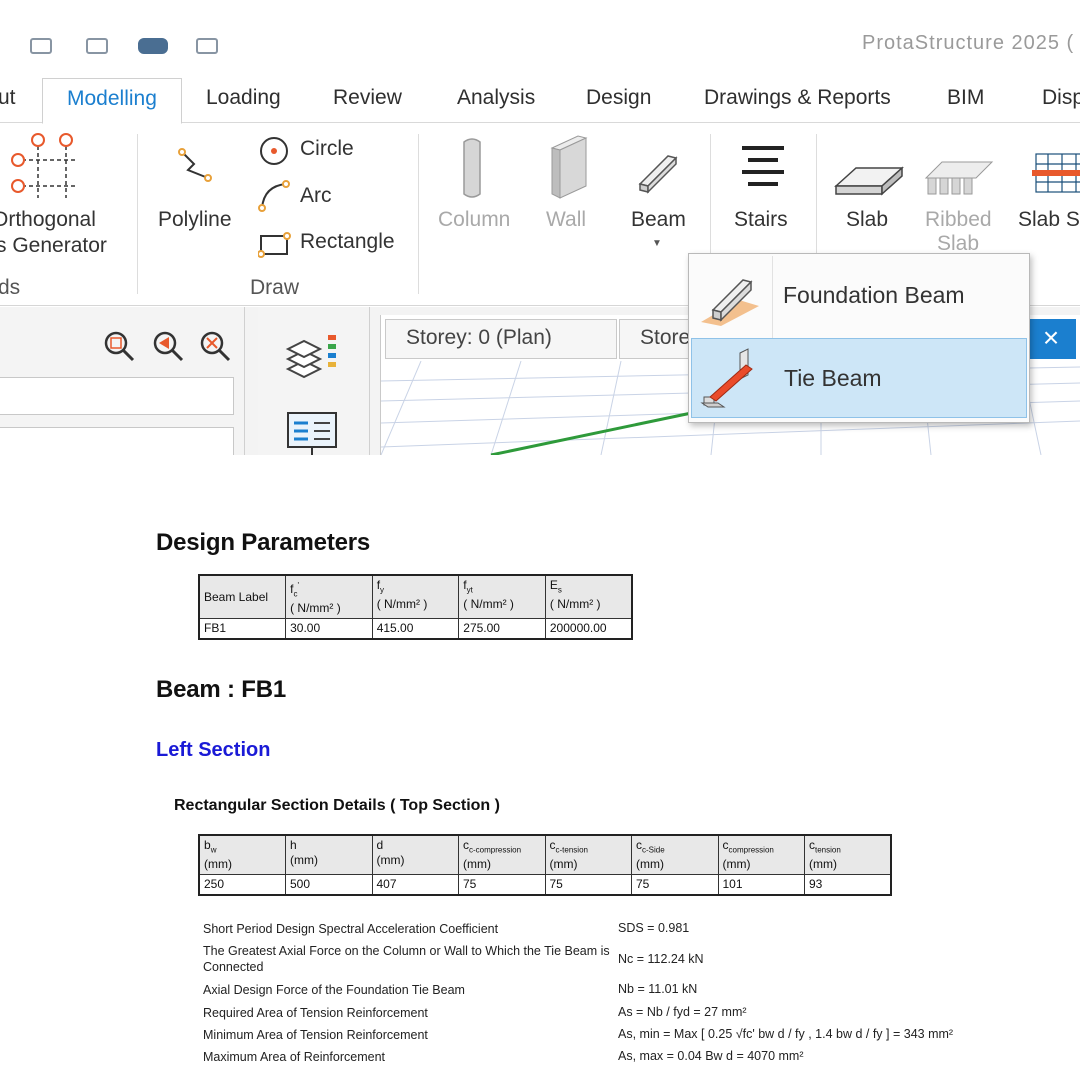 This screenshot has height=1080, width=1080. What do you see at coordinates (1056, 173) in the screenshot?
I see `slab-strip-icon` at bounding box center [1056, 173].